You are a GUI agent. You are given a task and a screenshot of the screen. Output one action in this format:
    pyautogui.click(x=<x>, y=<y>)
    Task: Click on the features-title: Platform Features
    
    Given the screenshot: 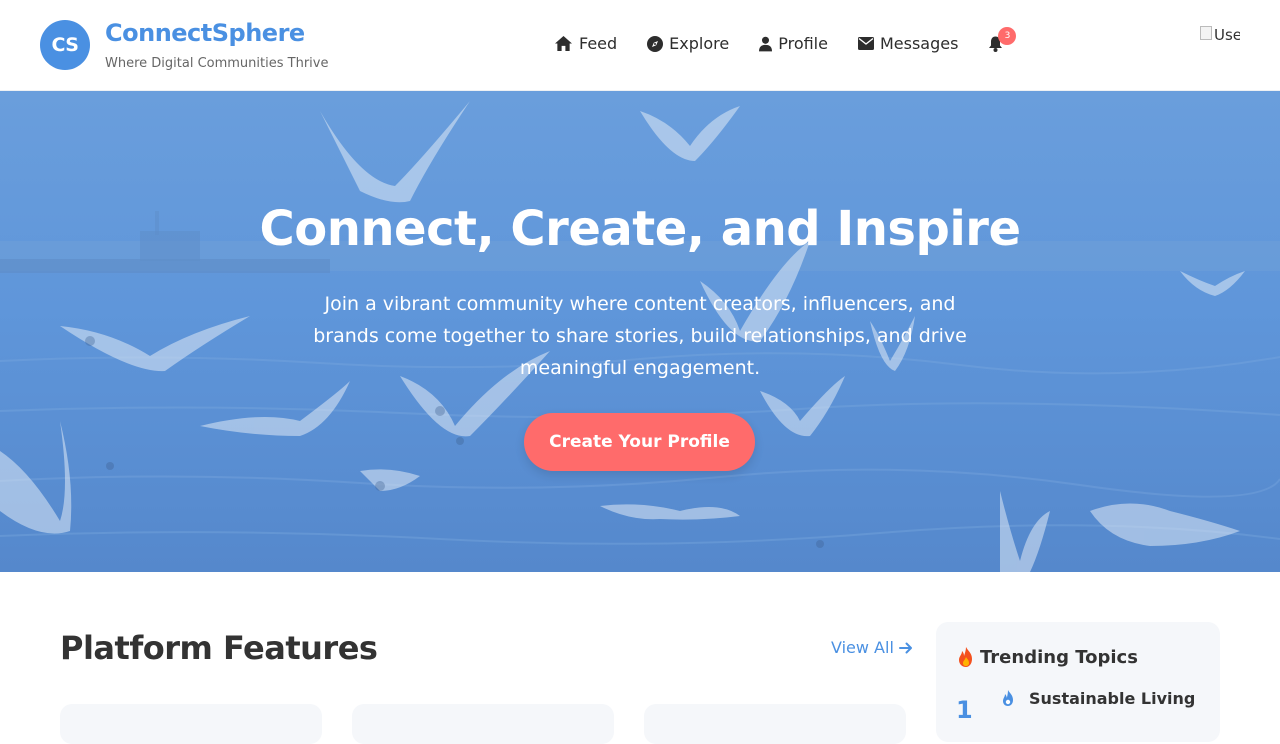 What is the action you would take?
    pyautogui.click(x=219, y=648)
    